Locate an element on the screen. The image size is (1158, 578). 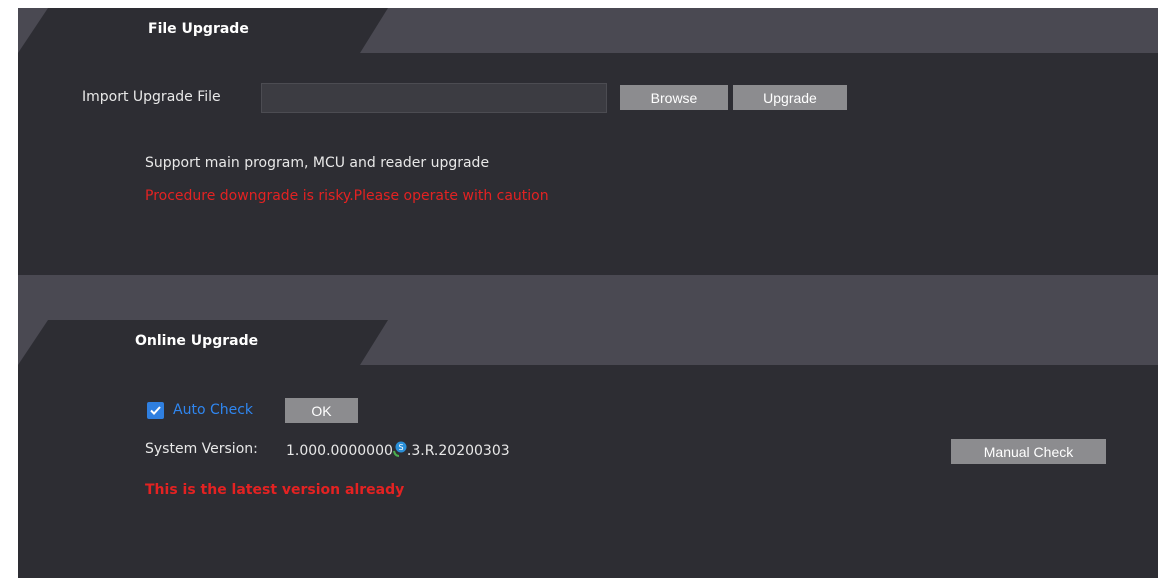
auto-check-checkbox is located at coordinates (155, 410).